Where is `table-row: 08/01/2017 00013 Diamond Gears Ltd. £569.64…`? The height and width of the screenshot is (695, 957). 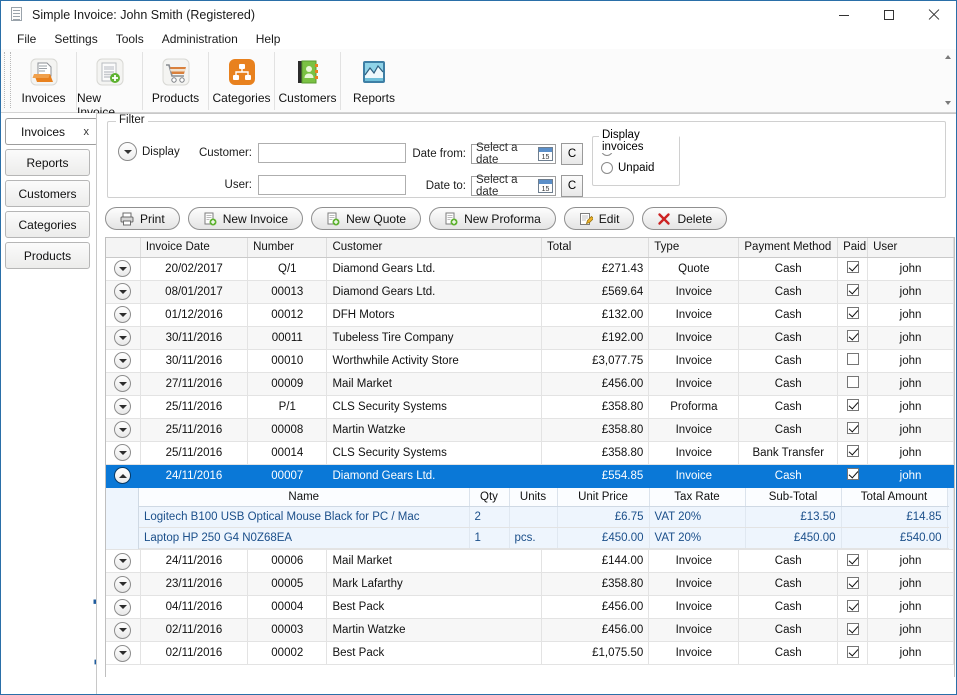
table-row: 08/01/2017 00013 Diamond Gears Ltd. £569.64… is located at coordinates (530, 292).